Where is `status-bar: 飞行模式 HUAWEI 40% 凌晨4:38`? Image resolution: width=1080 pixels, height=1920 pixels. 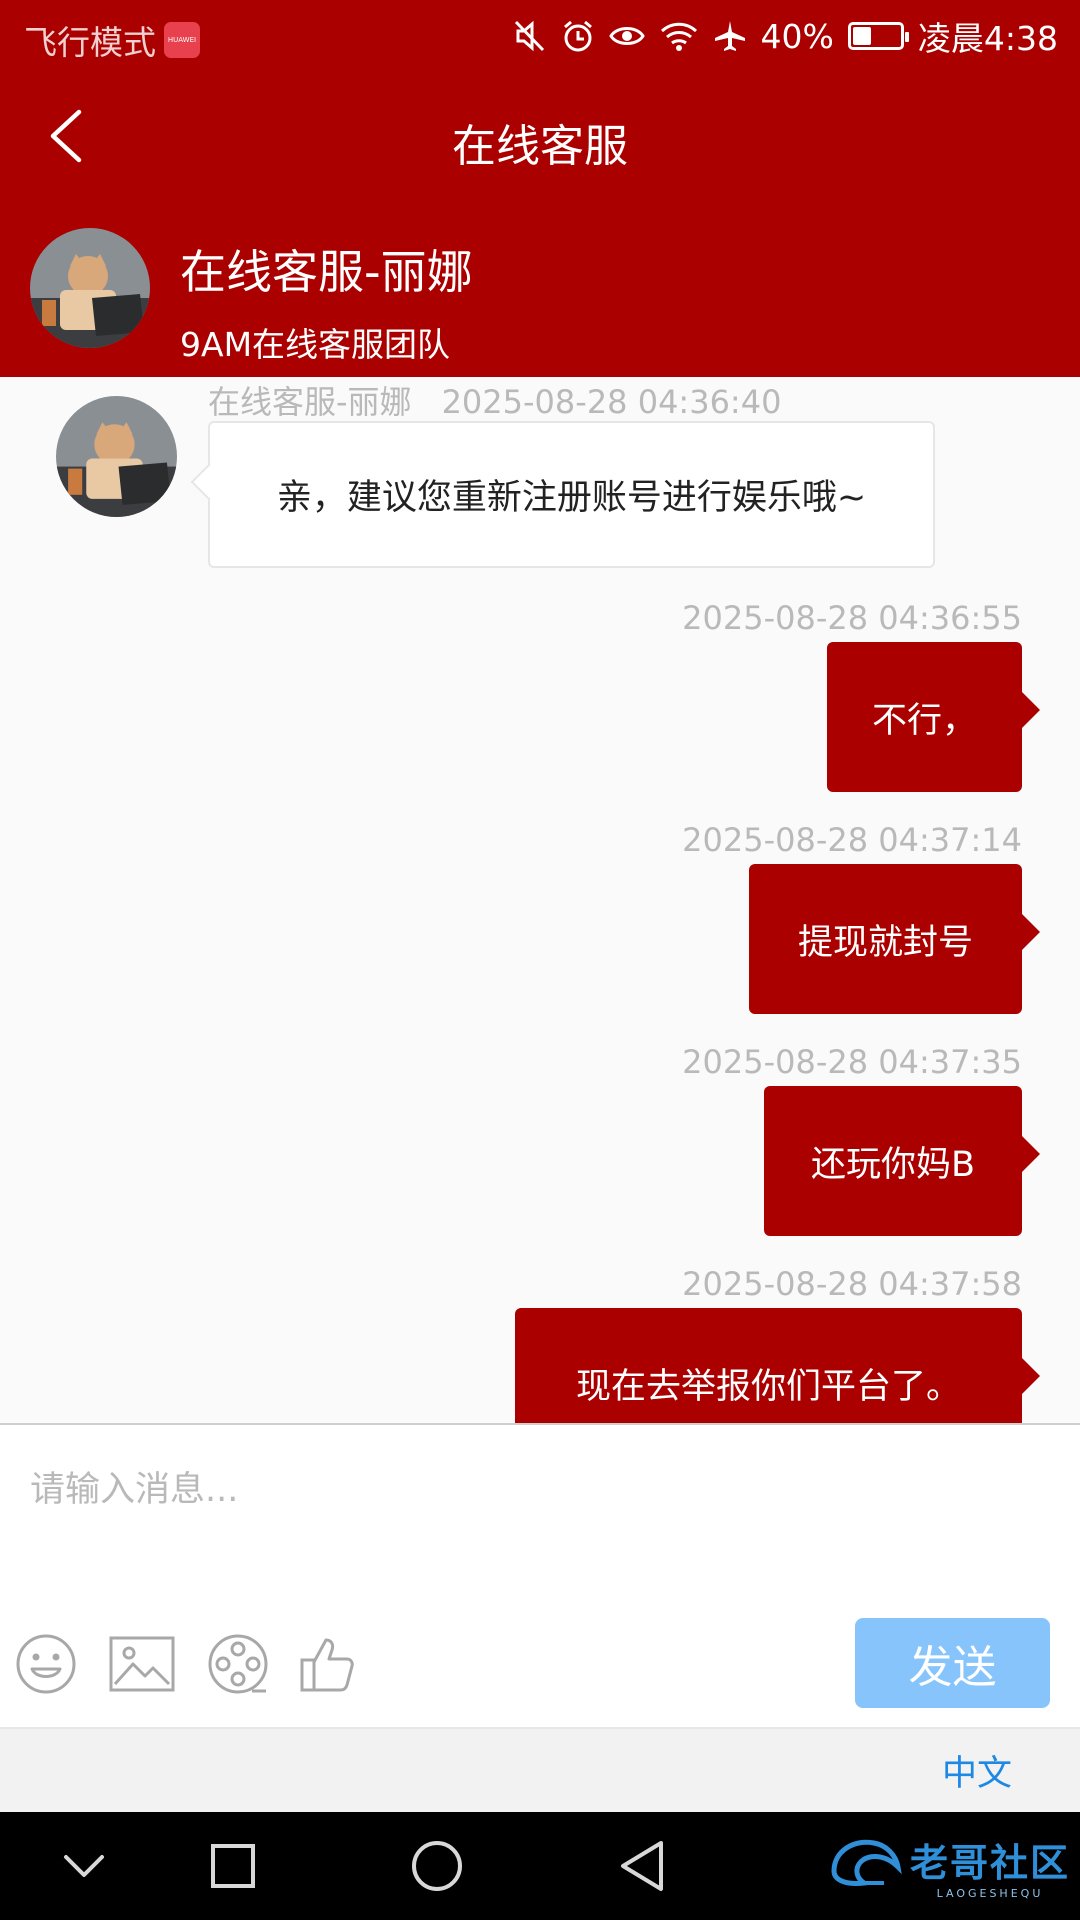
status-bar: 飞行模式 HUAWEI 40% 凌晨4:38 is located at coordinates (540, 37).